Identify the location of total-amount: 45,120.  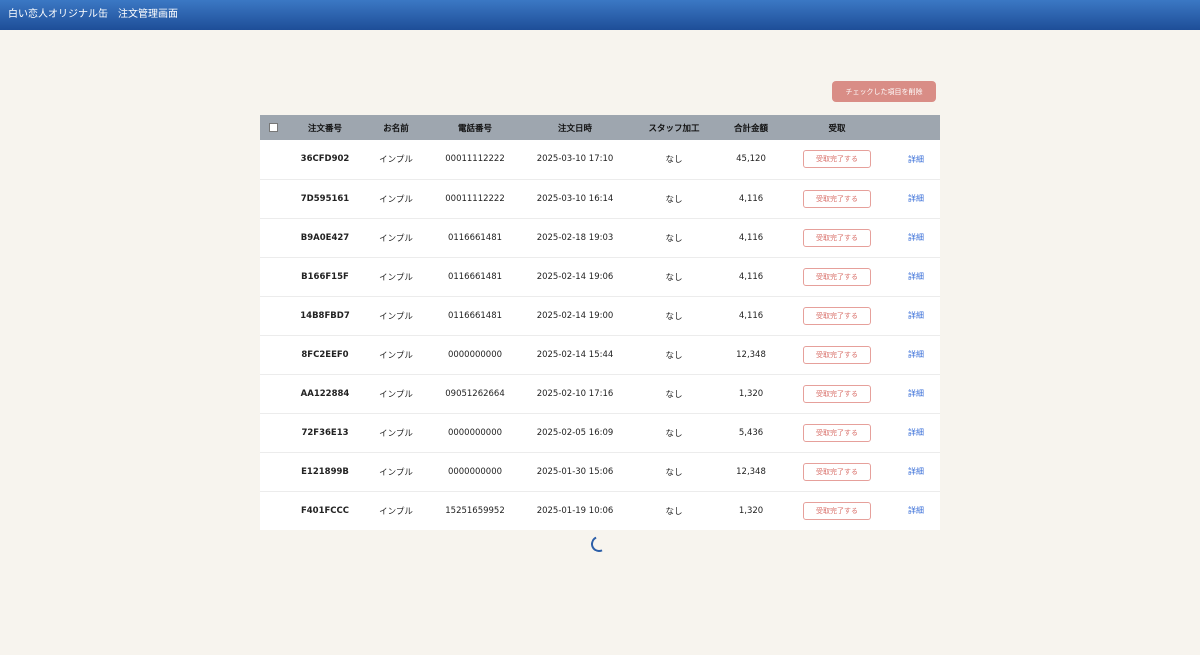
(751, 159).